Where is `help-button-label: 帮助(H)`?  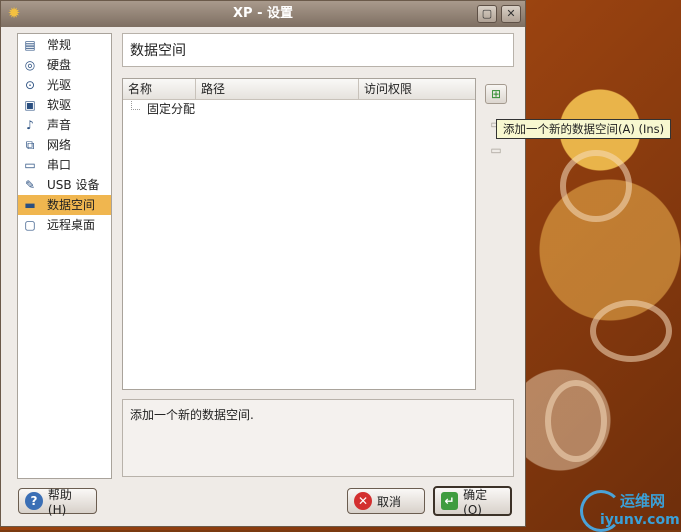
help-button-label: 帮助(H) is located at coordinates (59, 502).